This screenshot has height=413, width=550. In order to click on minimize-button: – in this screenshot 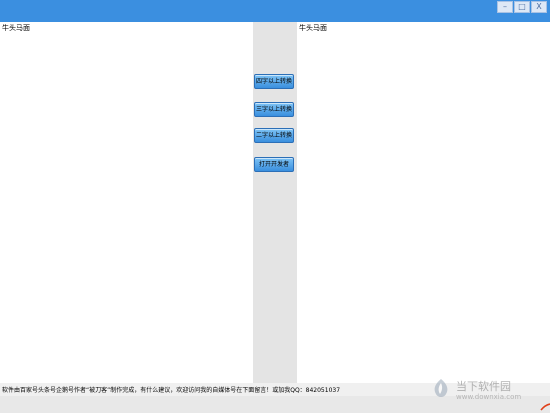, I will do `click(505, 7)`.